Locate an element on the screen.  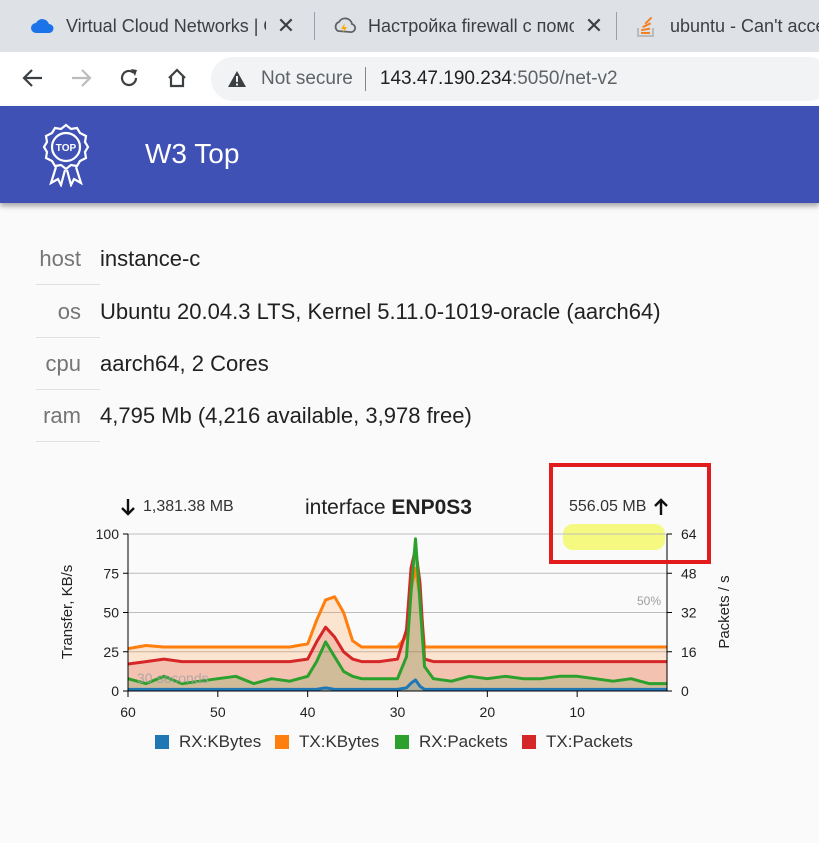
area-tx-packets is located at coordinates (397, 619).